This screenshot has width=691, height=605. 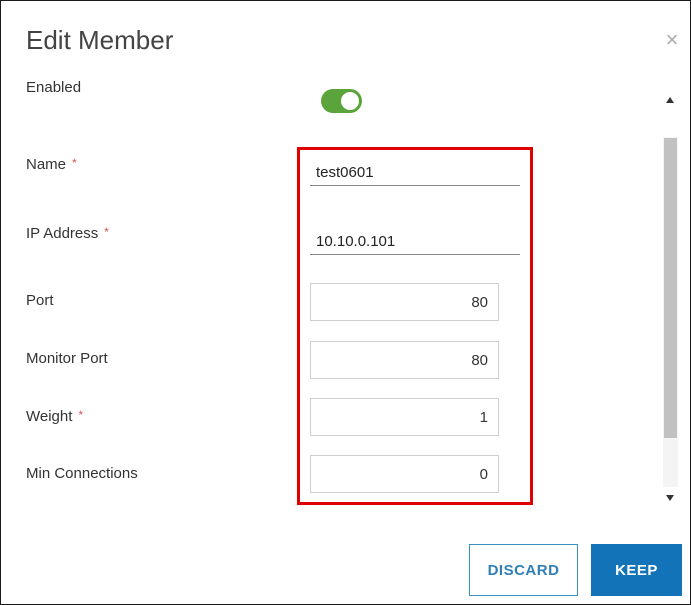 I want to click on enabled-label: Enabled, so click(x=53, y=88).